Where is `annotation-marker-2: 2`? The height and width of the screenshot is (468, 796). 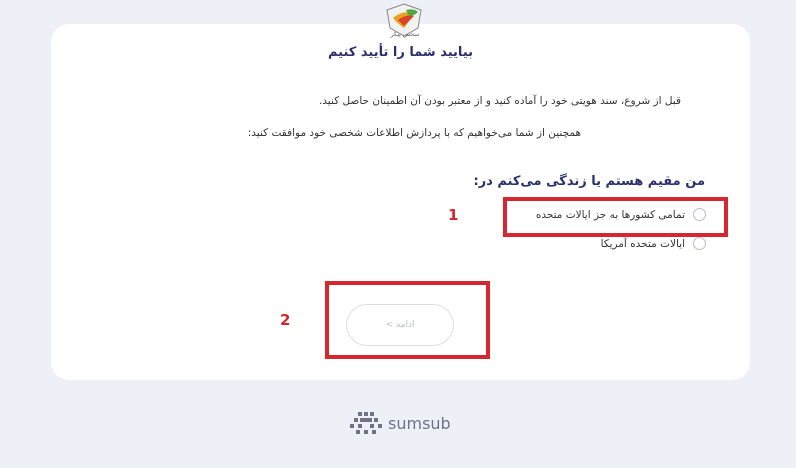
annotation-marker-2: 2 is located at coordinates (285, 320).